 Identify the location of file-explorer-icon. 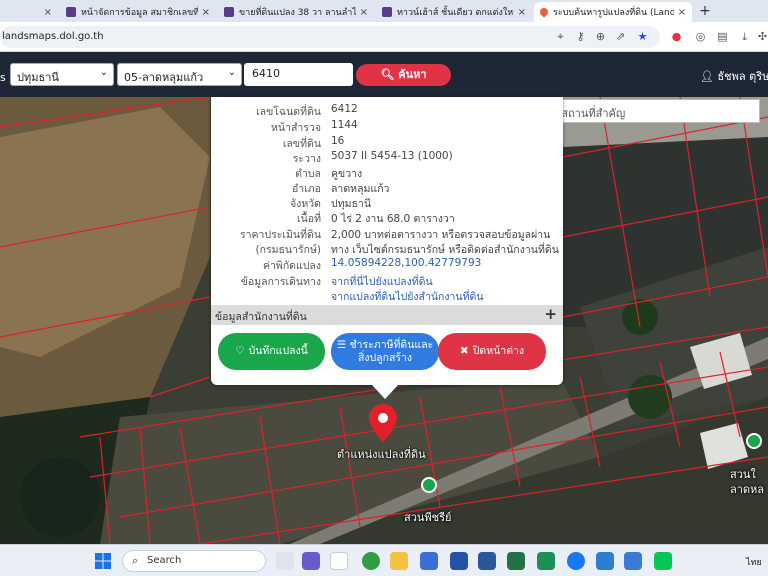
(399, 561).